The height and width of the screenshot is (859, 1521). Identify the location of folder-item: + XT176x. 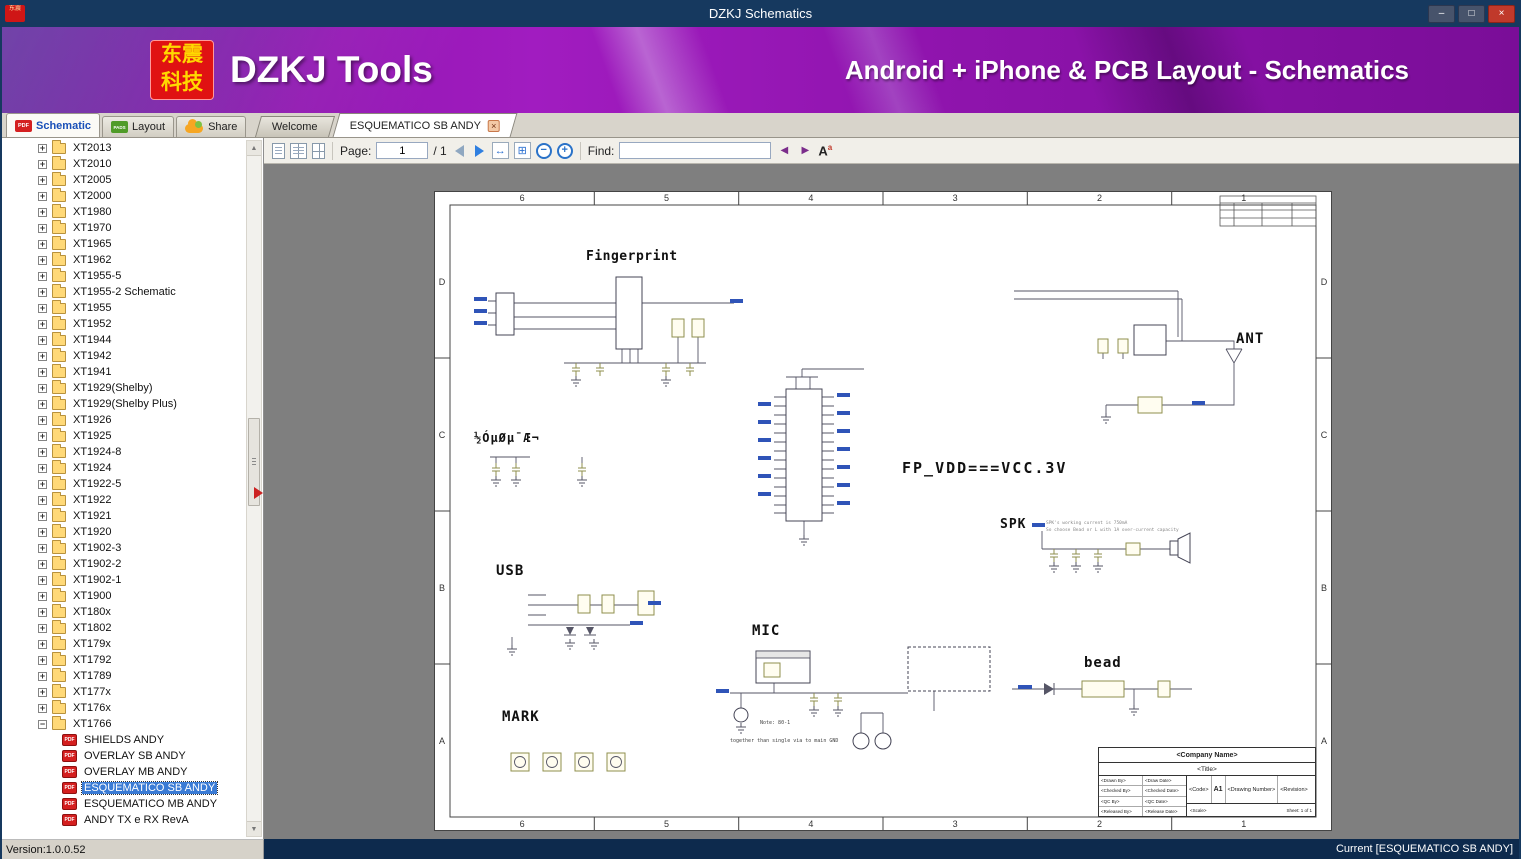
(124, 707).